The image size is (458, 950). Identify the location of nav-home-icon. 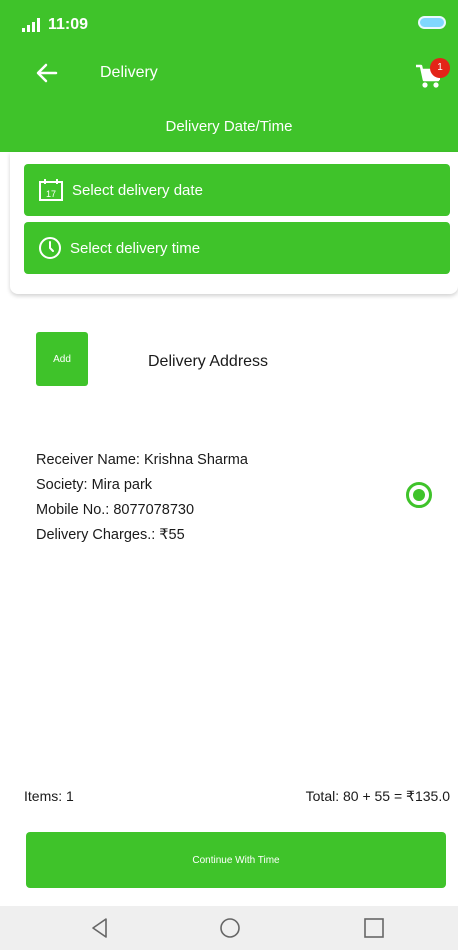
(230, 928).